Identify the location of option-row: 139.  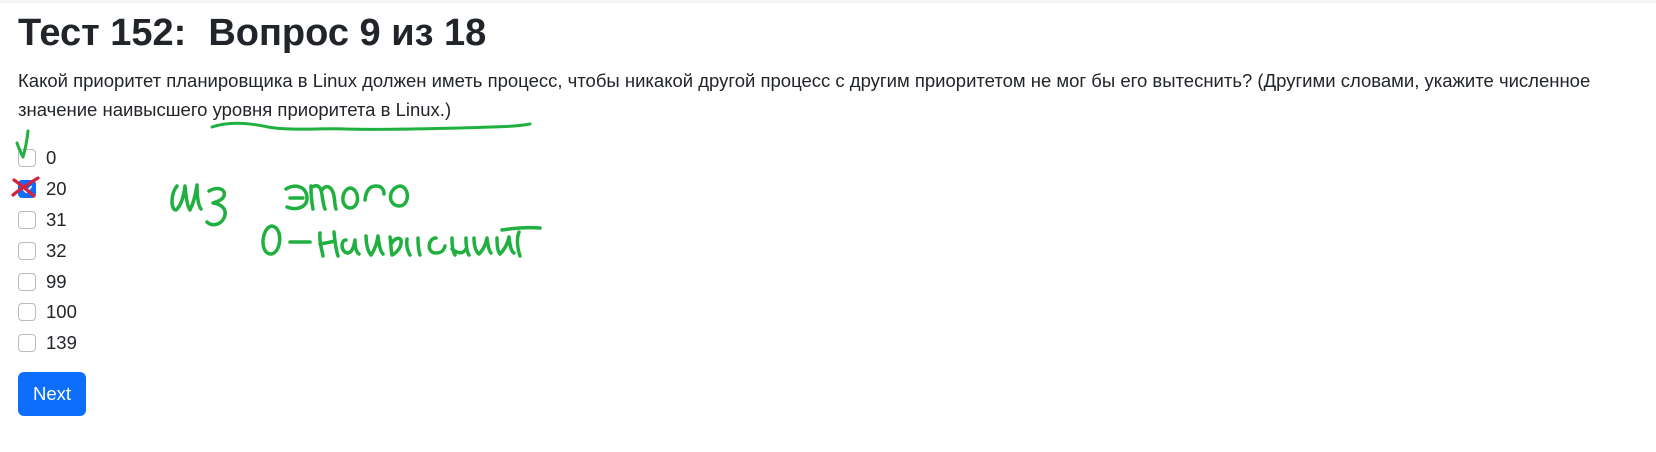
(47, 343).